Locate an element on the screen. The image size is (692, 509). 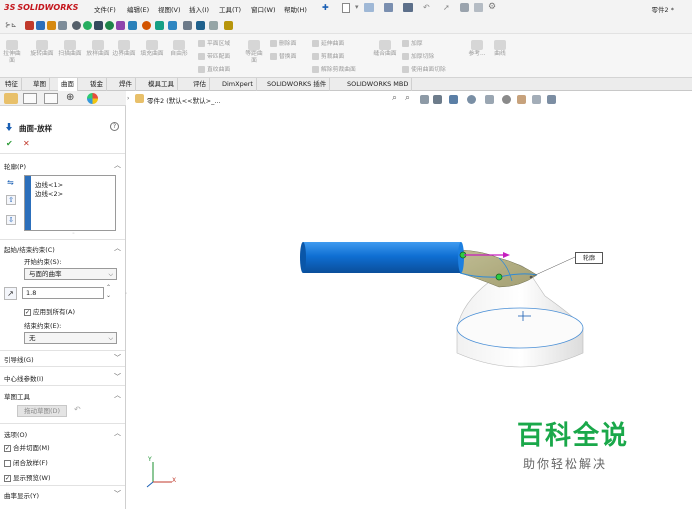
apply-to-all-checkbox: ✓ 应用到所有(A) is located at coordinates (49, 311).